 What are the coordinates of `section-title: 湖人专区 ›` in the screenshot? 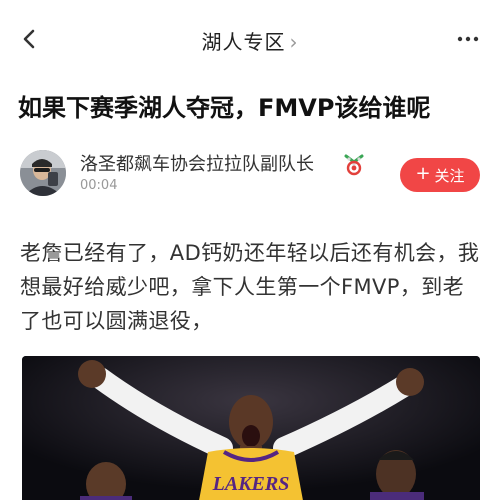 It's located at (250, 40).